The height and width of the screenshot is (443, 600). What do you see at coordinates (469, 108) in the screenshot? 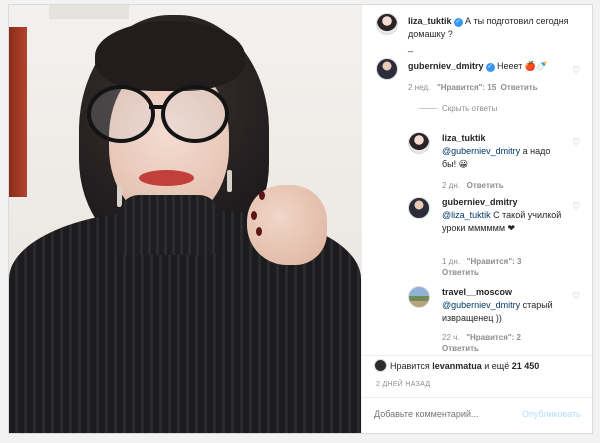
I see `hide-replies-button: Скрыть ответы` at bounding box center [469, 108].